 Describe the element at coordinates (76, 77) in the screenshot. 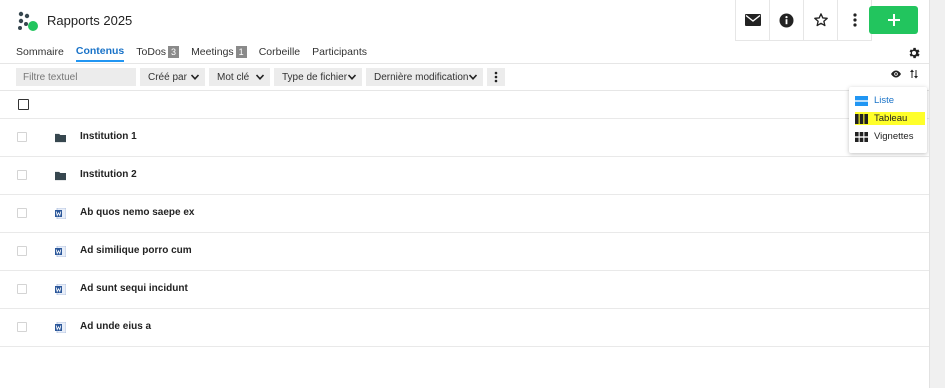

I see `text-filter-input` at that location.